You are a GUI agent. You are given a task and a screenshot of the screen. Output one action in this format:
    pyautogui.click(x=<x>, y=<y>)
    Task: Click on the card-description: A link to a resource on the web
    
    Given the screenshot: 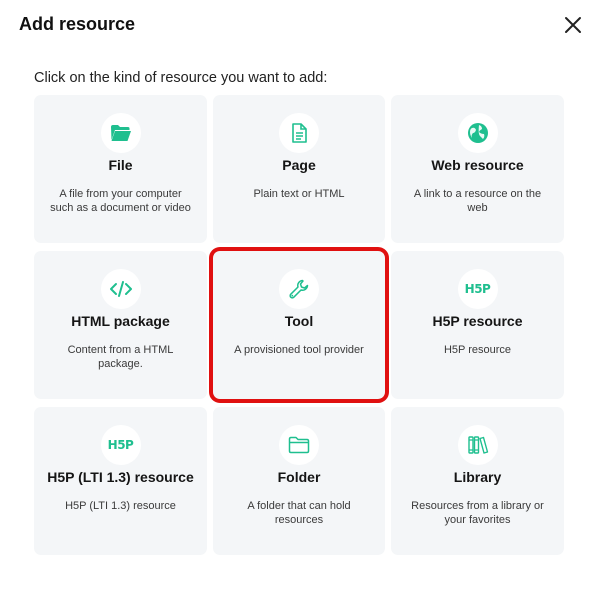 What is the action you would take?
    pyautogui.click(x=477, y=201)
    